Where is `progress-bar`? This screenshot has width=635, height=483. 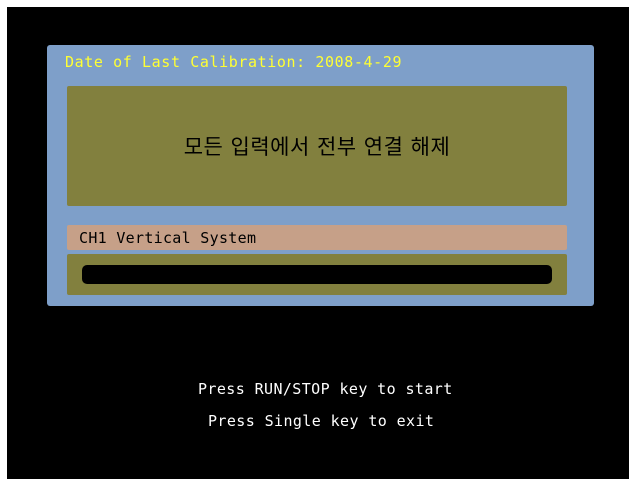
progress-bar is located at coordinates (317, 274).